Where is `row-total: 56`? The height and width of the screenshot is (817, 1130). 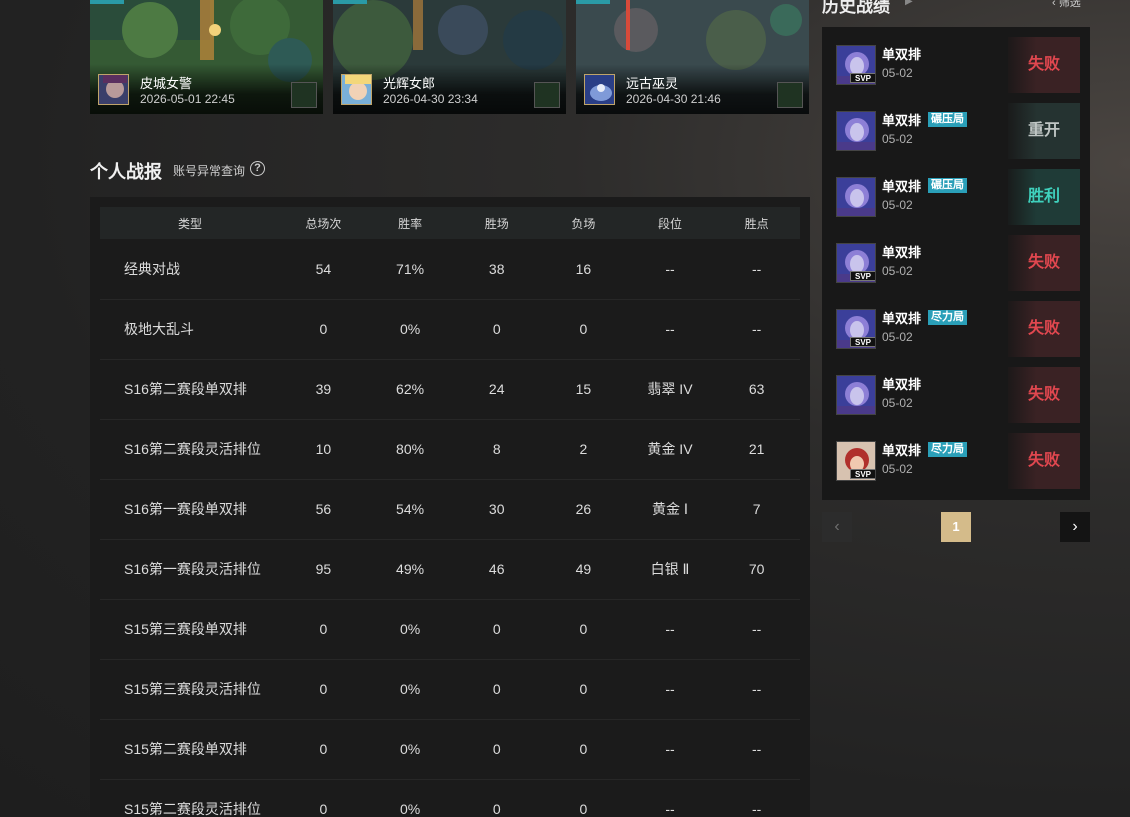 row-total: 56 is located at coordinates (323, 509).